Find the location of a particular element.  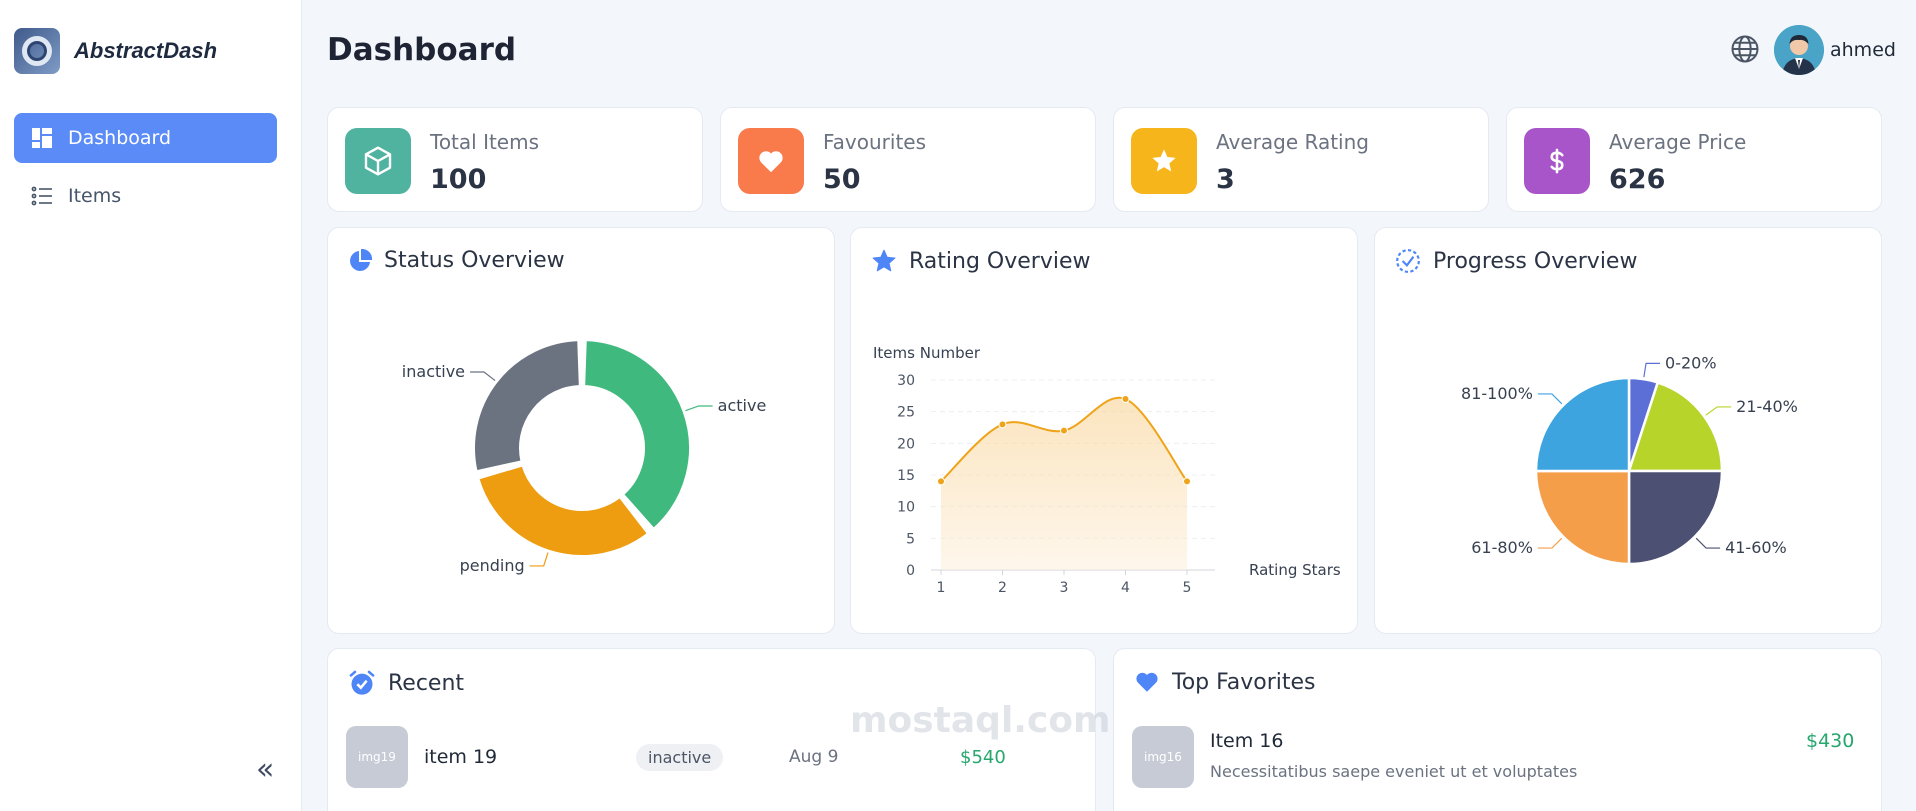

donut-pending-leader is located at coordinates (539, 559).